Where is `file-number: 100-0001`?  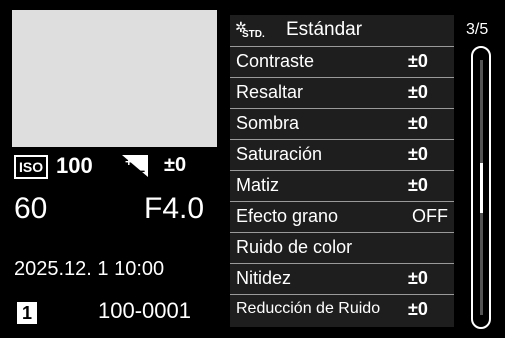 file-number: 100-0001 is located at coordinates (144, 310).